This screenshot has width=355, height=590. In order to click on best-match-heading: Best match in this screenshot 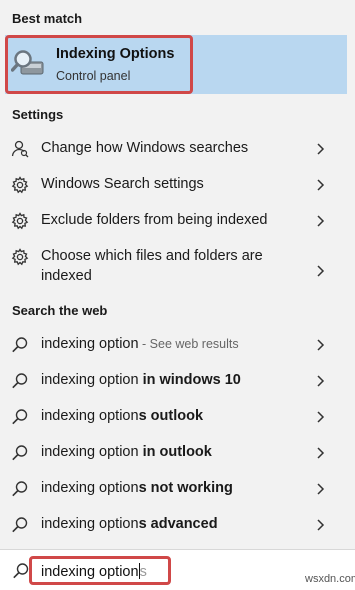, I will do `click(47, 18)`.